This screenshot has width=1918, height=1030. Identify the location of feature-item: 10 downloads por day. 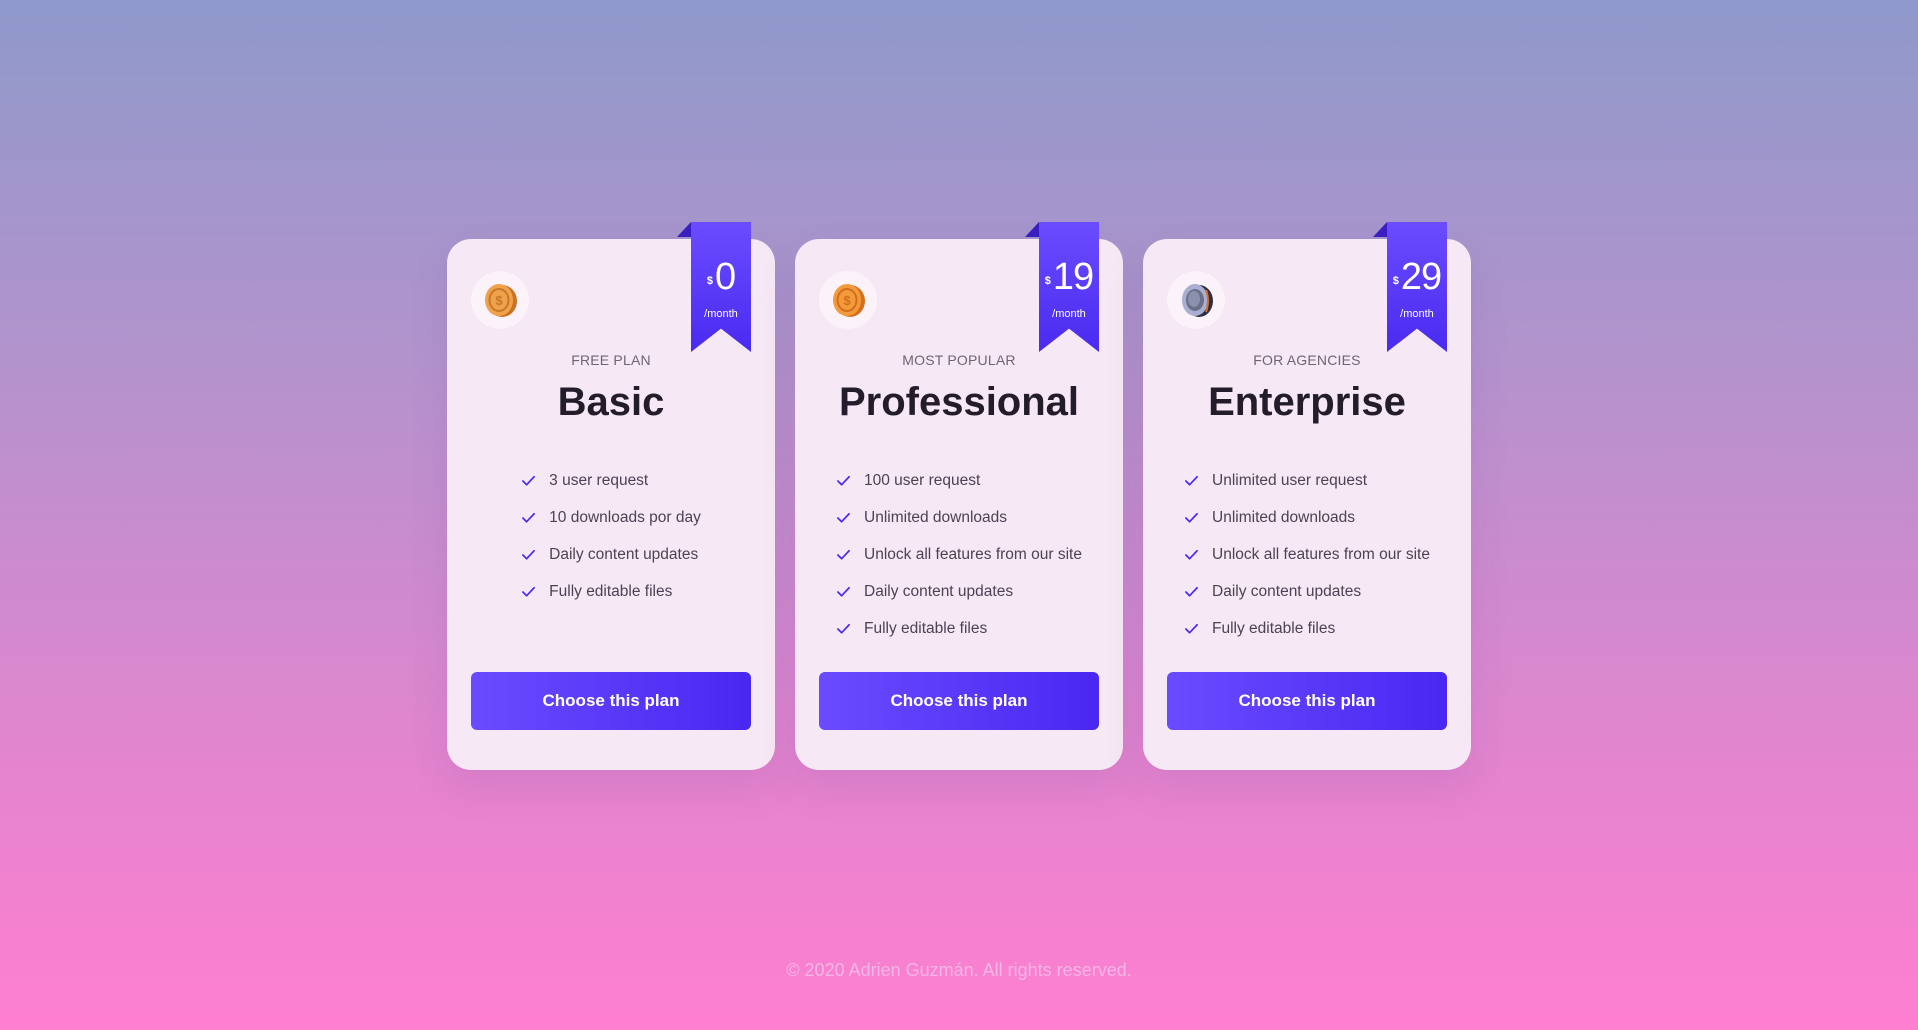
(611, 517).